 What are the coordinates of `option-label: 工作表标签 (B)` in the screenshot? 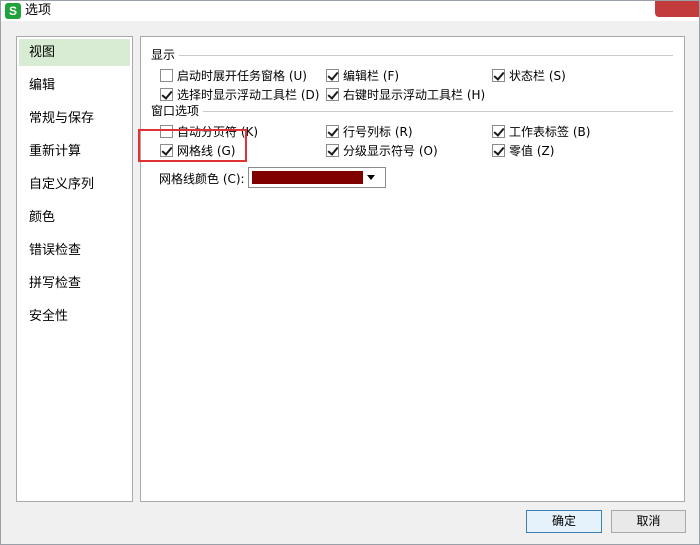 It's located at (550, 131).